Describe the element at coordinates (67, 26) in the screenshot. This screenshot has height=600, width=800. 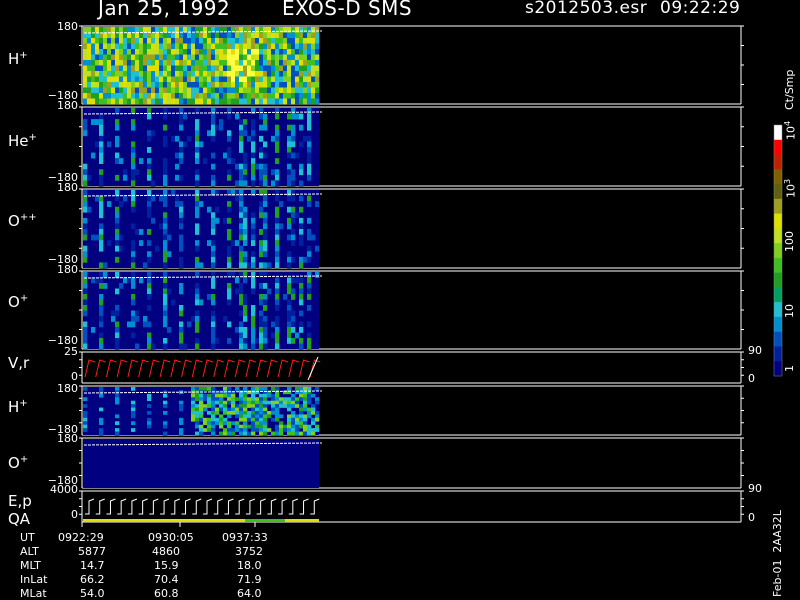
I see `ytick-top: 180` at that location.